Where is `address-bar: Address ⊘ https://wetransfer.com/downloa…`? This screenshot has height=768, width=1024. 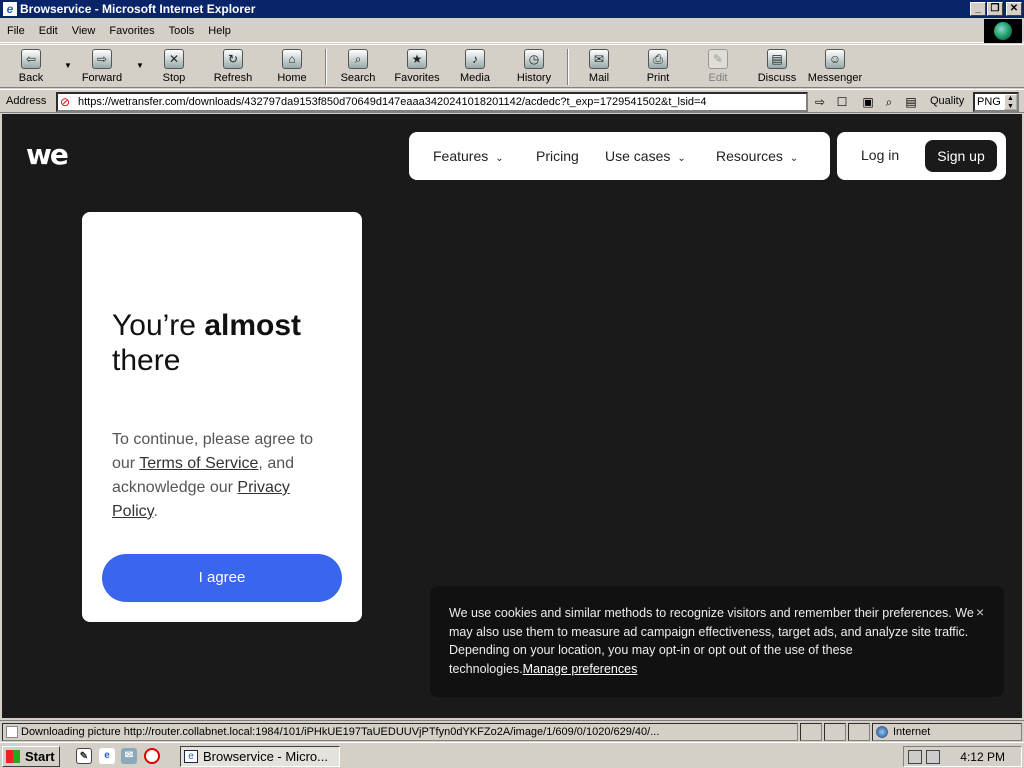 address-bar: Address ⊘ https://wetransfer.com/downloa… is located at coordinates (512, 101).